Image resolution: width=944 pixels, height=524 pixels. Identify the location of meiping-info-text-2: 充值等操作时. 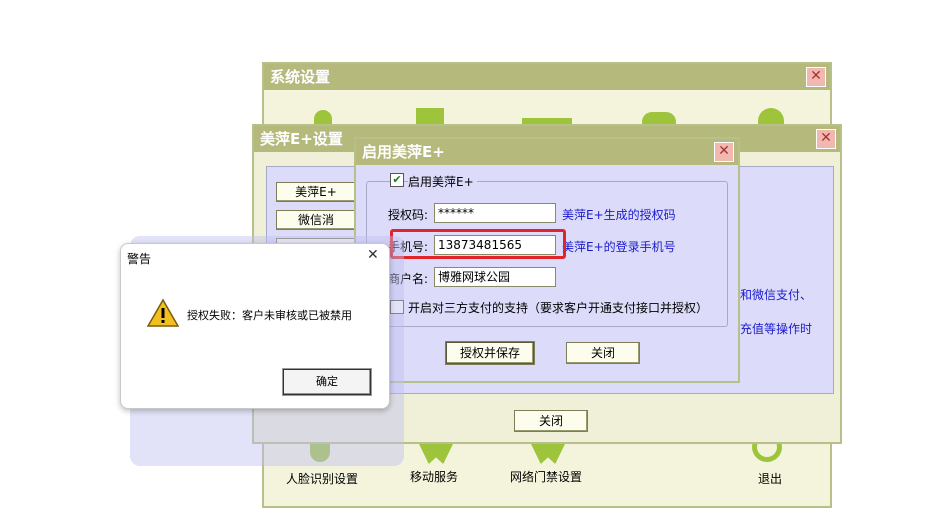
(776, 329).